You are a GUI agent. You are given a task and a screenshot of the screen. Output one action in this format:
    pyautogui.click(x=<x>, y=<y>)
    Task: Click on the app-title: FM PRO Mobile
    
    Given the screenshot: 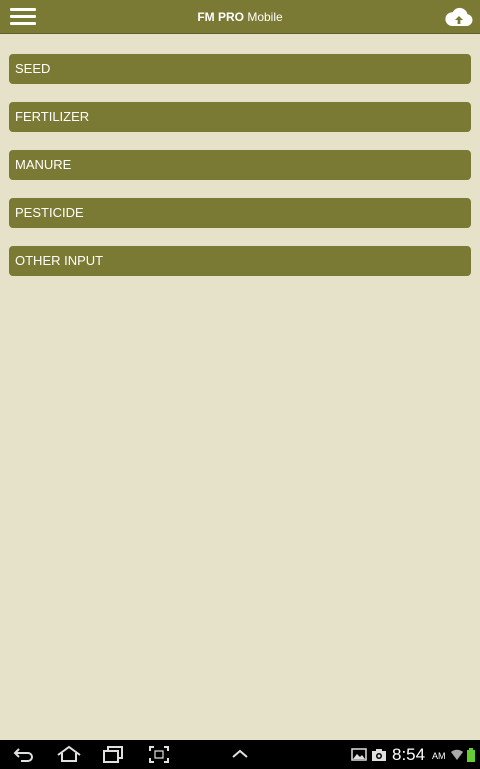 What is the action you would take?
    pyautogui.click(x=240, y=17)
    